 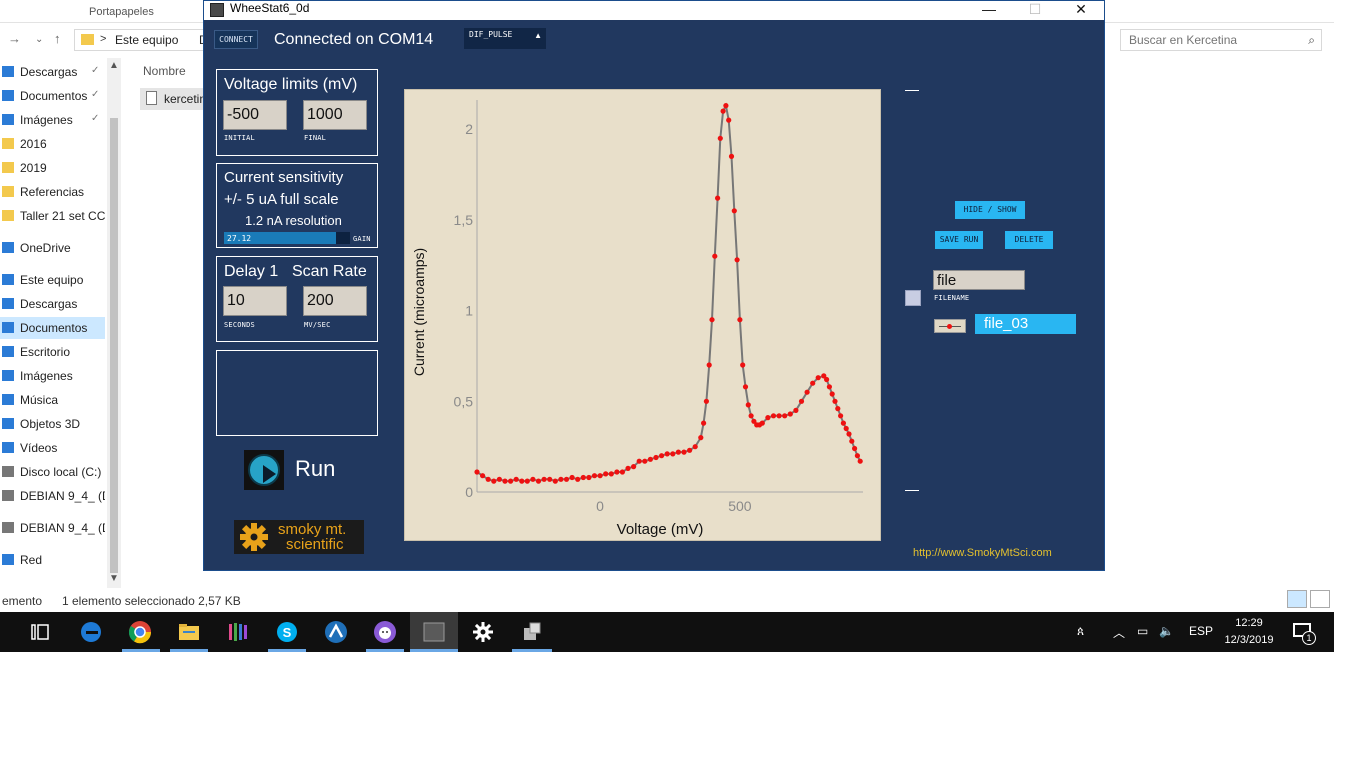 What do you see at coordinates (483, 632) in the screenshot?
I see `settings-gear-icon` at bounding box center [483, 632].